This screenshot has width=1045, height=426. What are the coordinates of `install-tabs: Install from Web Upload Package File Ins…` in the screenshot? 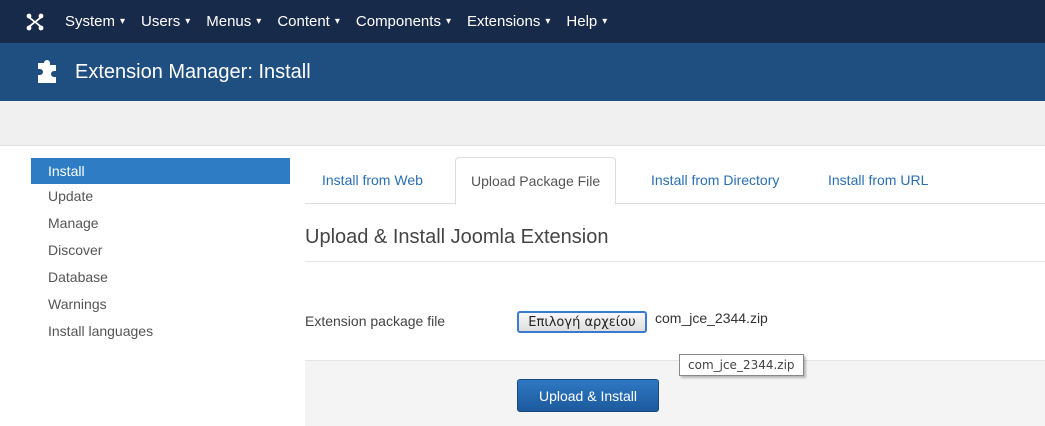 It's located at (675, 181).